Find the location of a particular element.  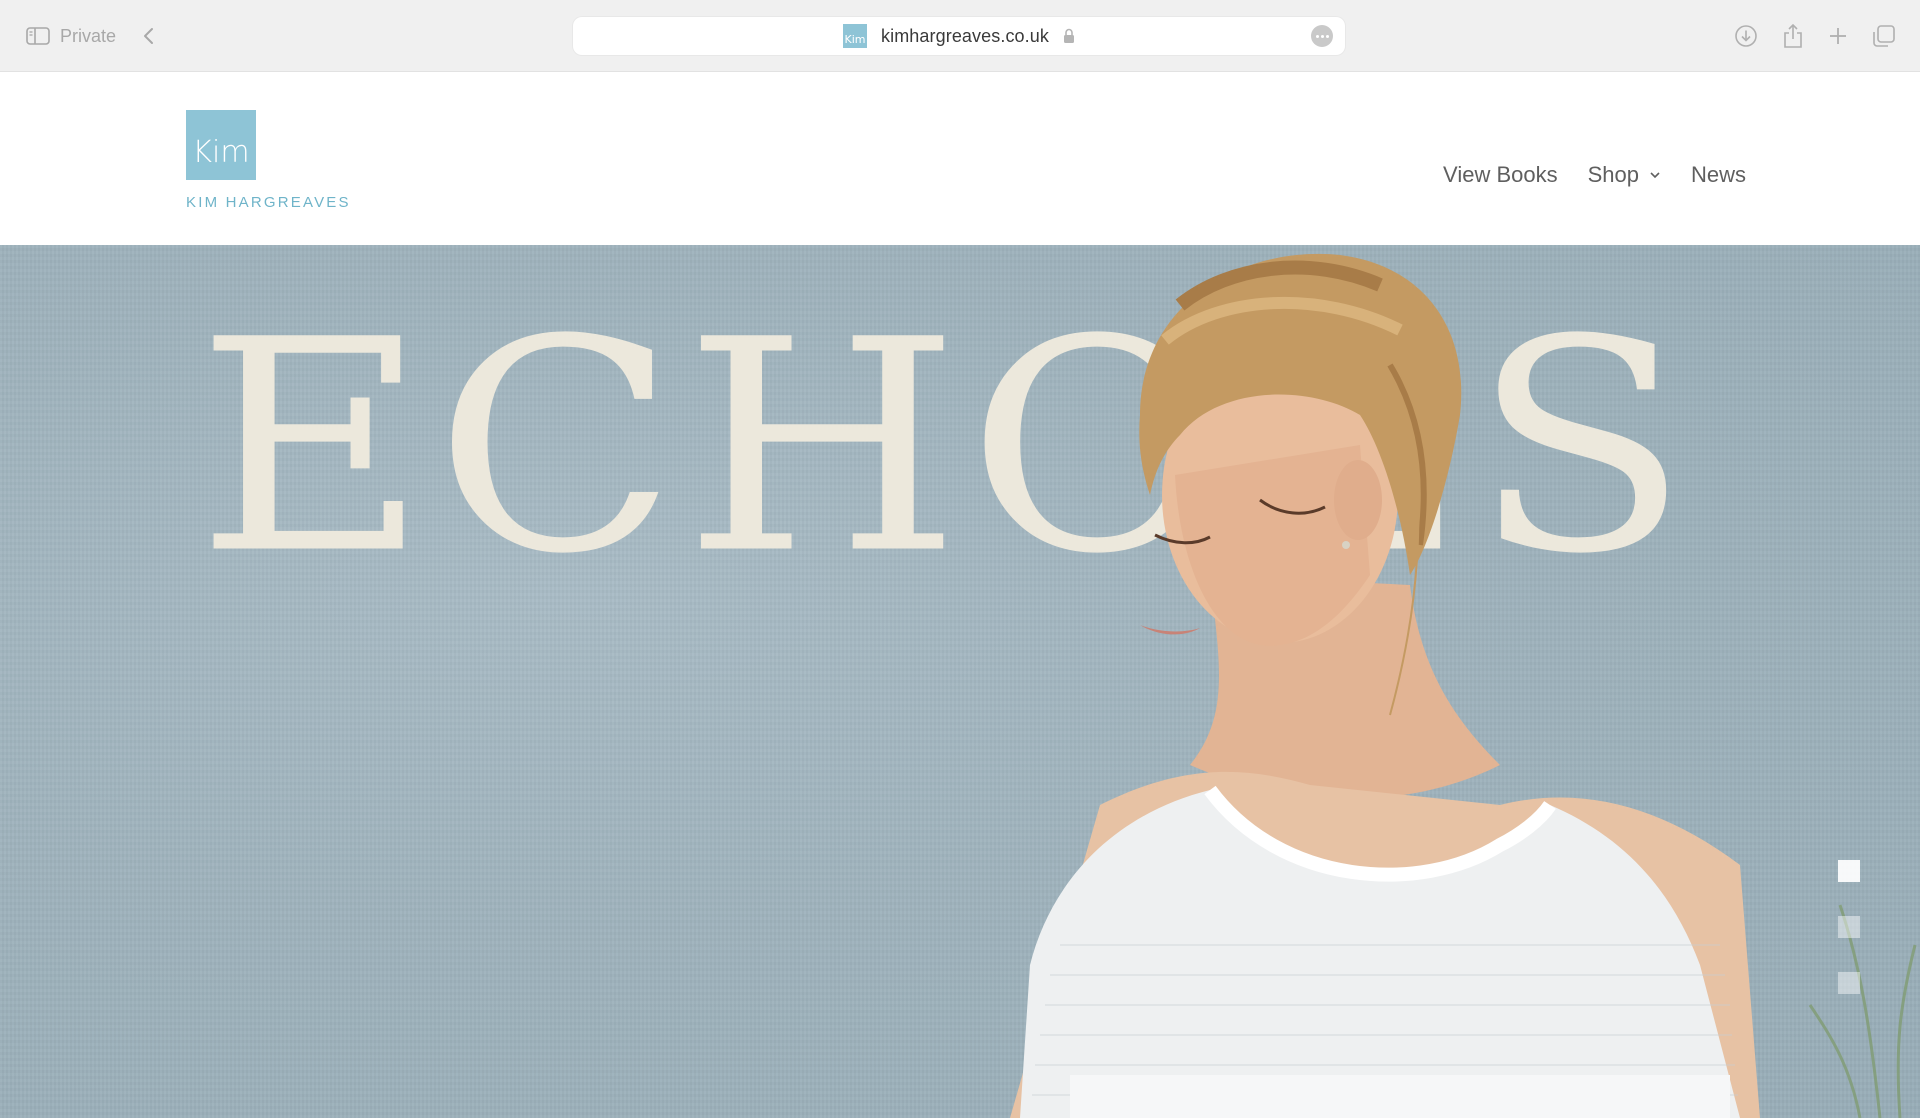

private-mode-label: Private is located at coordinates (88, 35).